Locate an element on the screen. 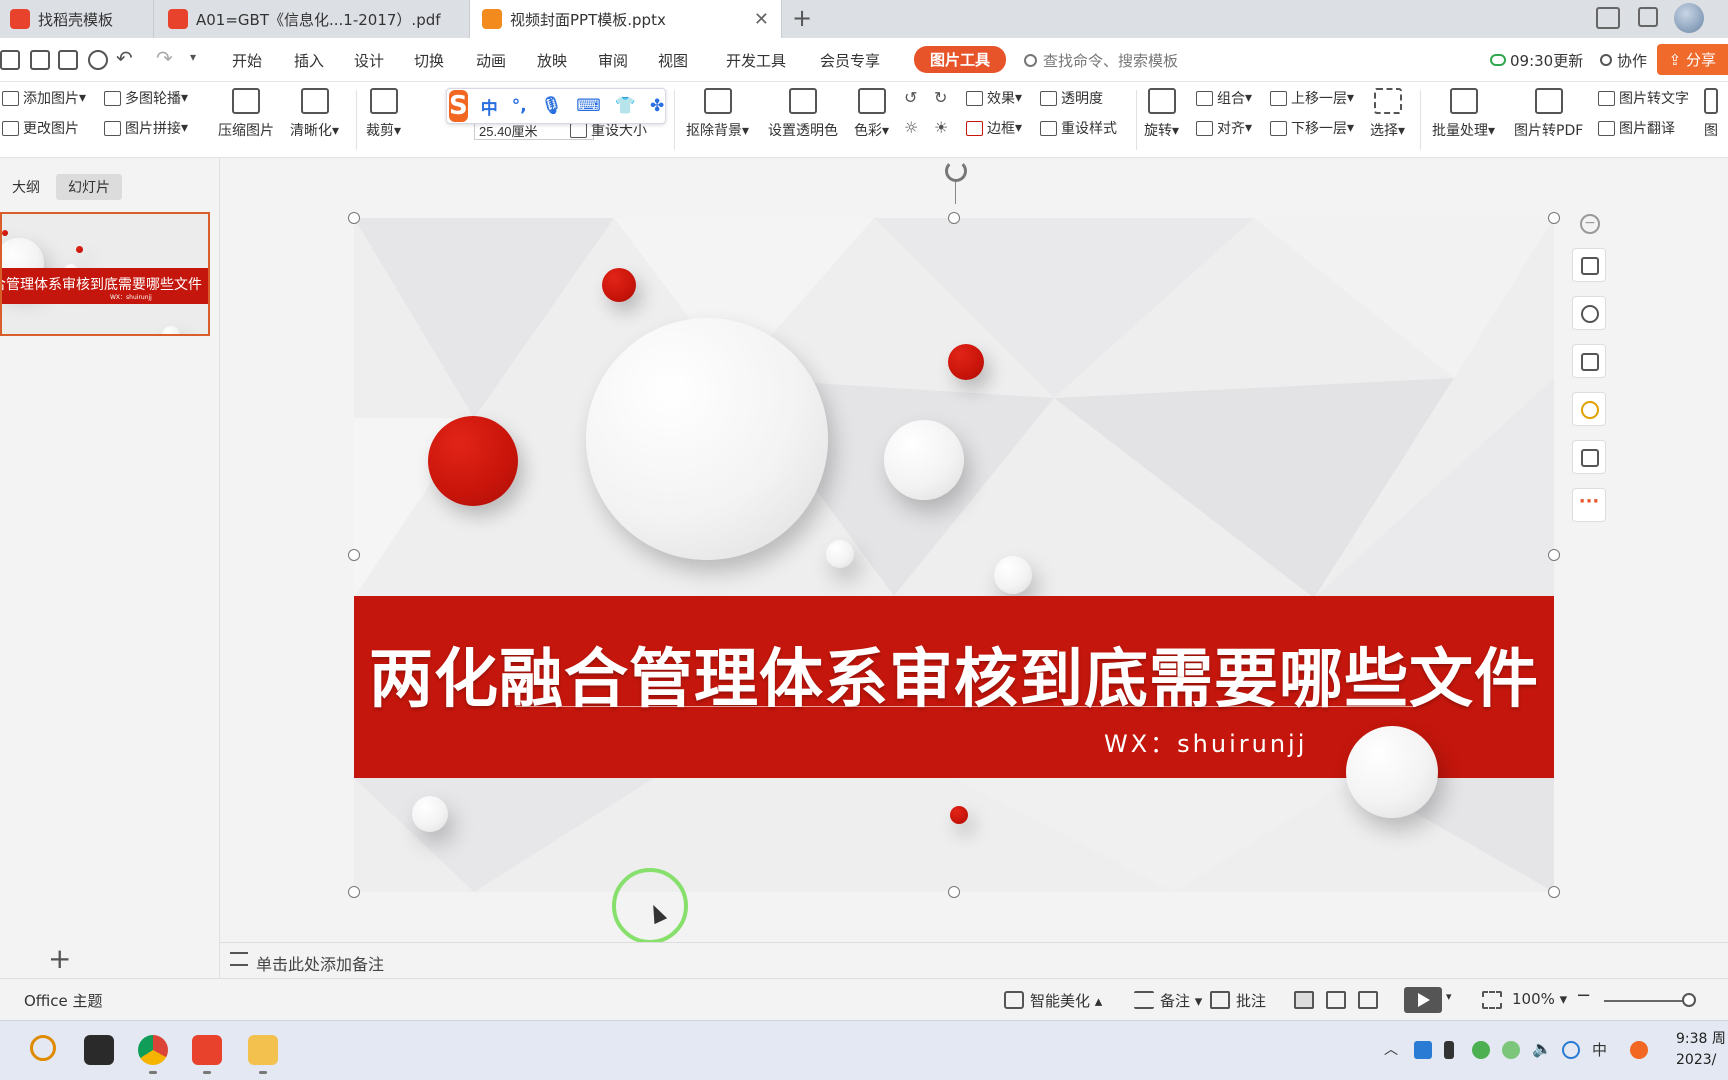 The height and width of the screenshot is (1080, 1728). brightness-up-icon: ☼ is located at coordinates (911, 127).